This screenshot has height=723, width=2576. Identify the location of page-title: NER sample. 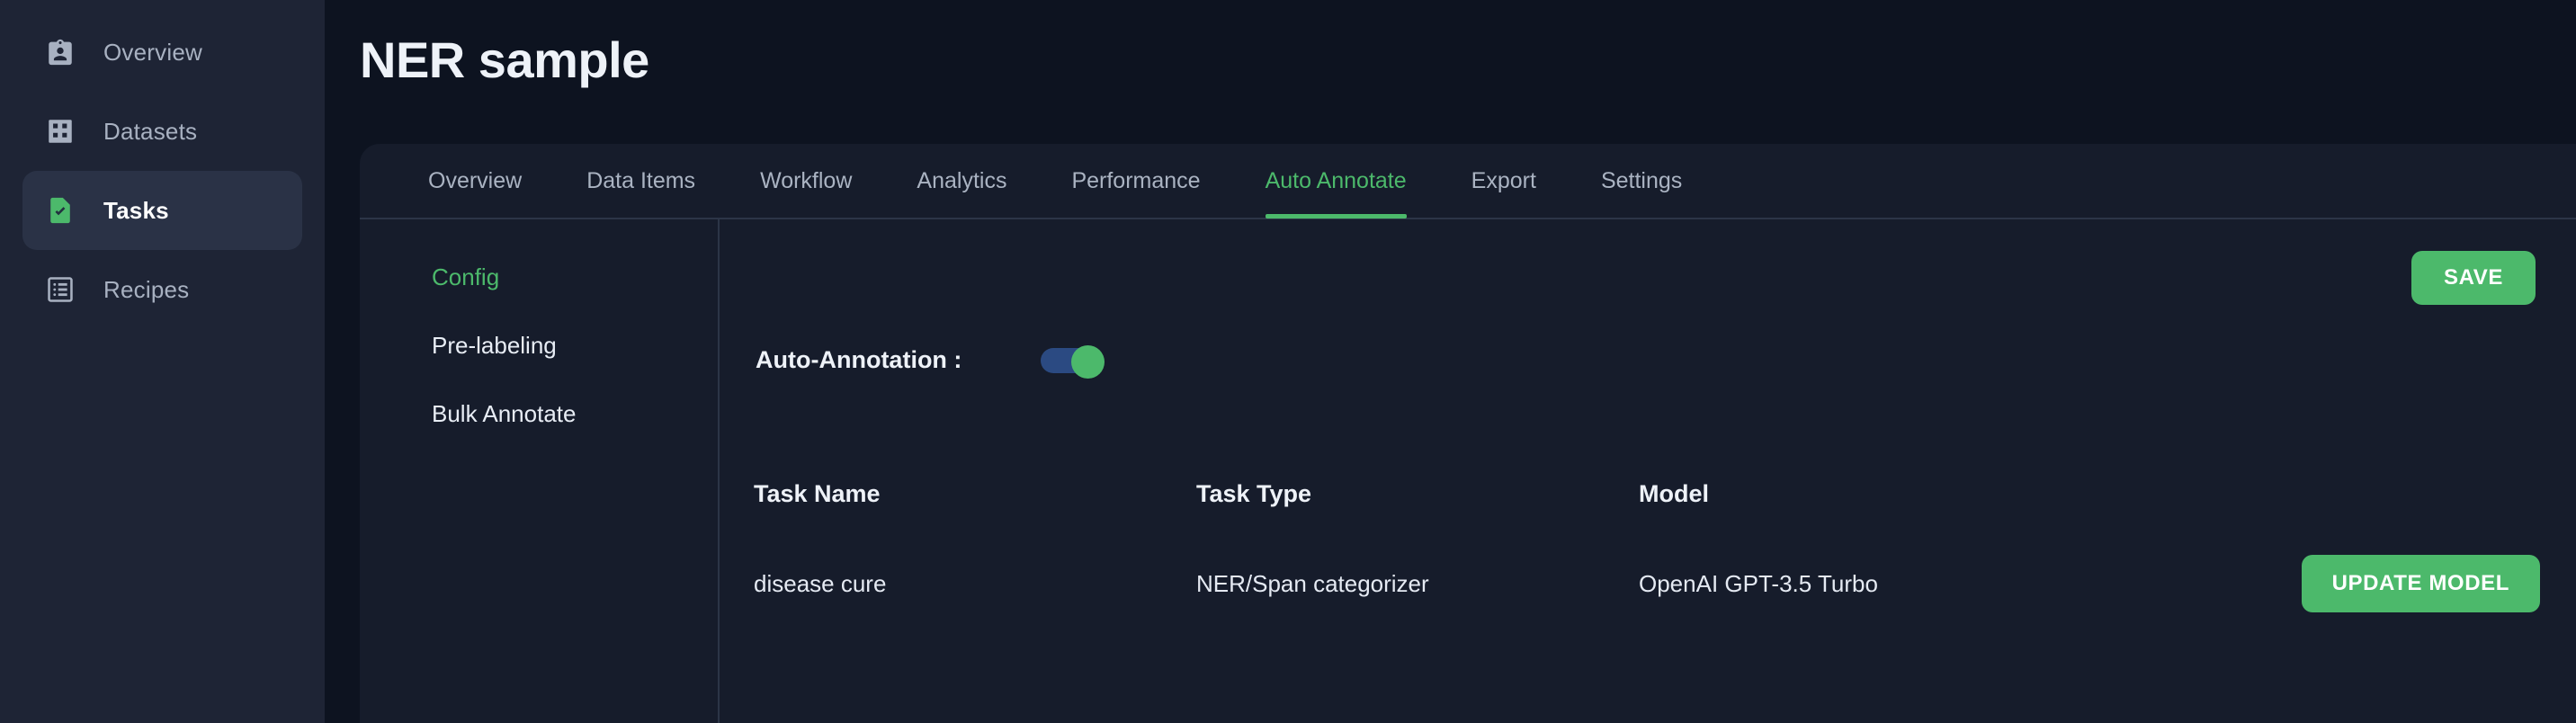
(504, 59).